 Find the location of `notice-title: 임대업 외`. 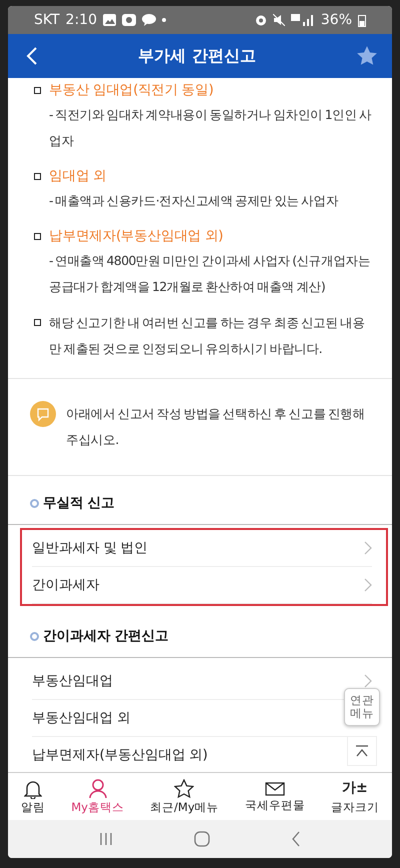

notice-title: 임대업 외 is located at coordinates (78, 176).